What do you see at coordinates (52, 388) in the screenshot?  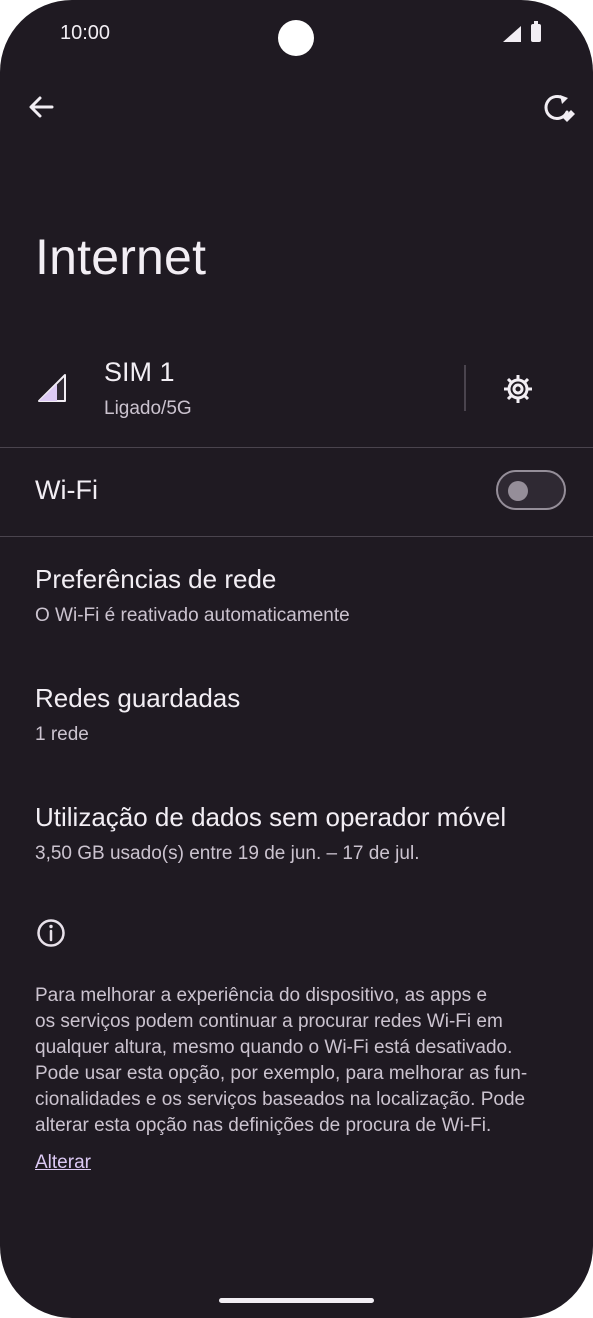 I see `signal-strength-icon` at bounding box center [52, 388].